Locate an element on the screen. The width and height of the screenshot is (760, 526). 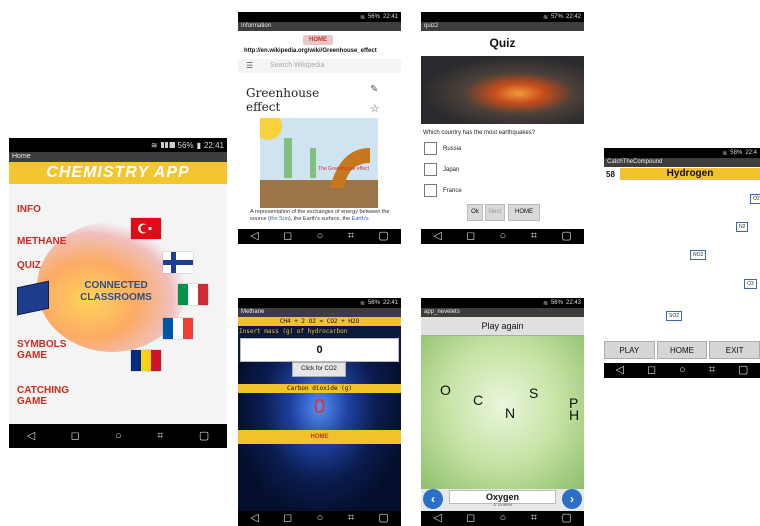
window-title: Home is located at coordinates (118, 157).